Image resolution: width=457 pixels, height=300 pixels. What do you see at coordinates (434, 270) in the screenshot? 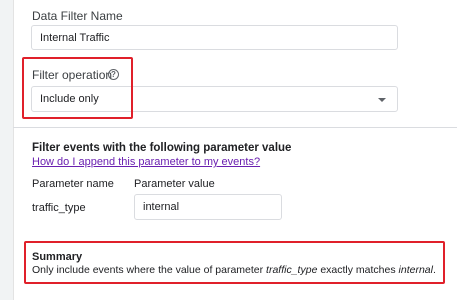
I see `summary-suffix: .` at bounding box center [434, 270].